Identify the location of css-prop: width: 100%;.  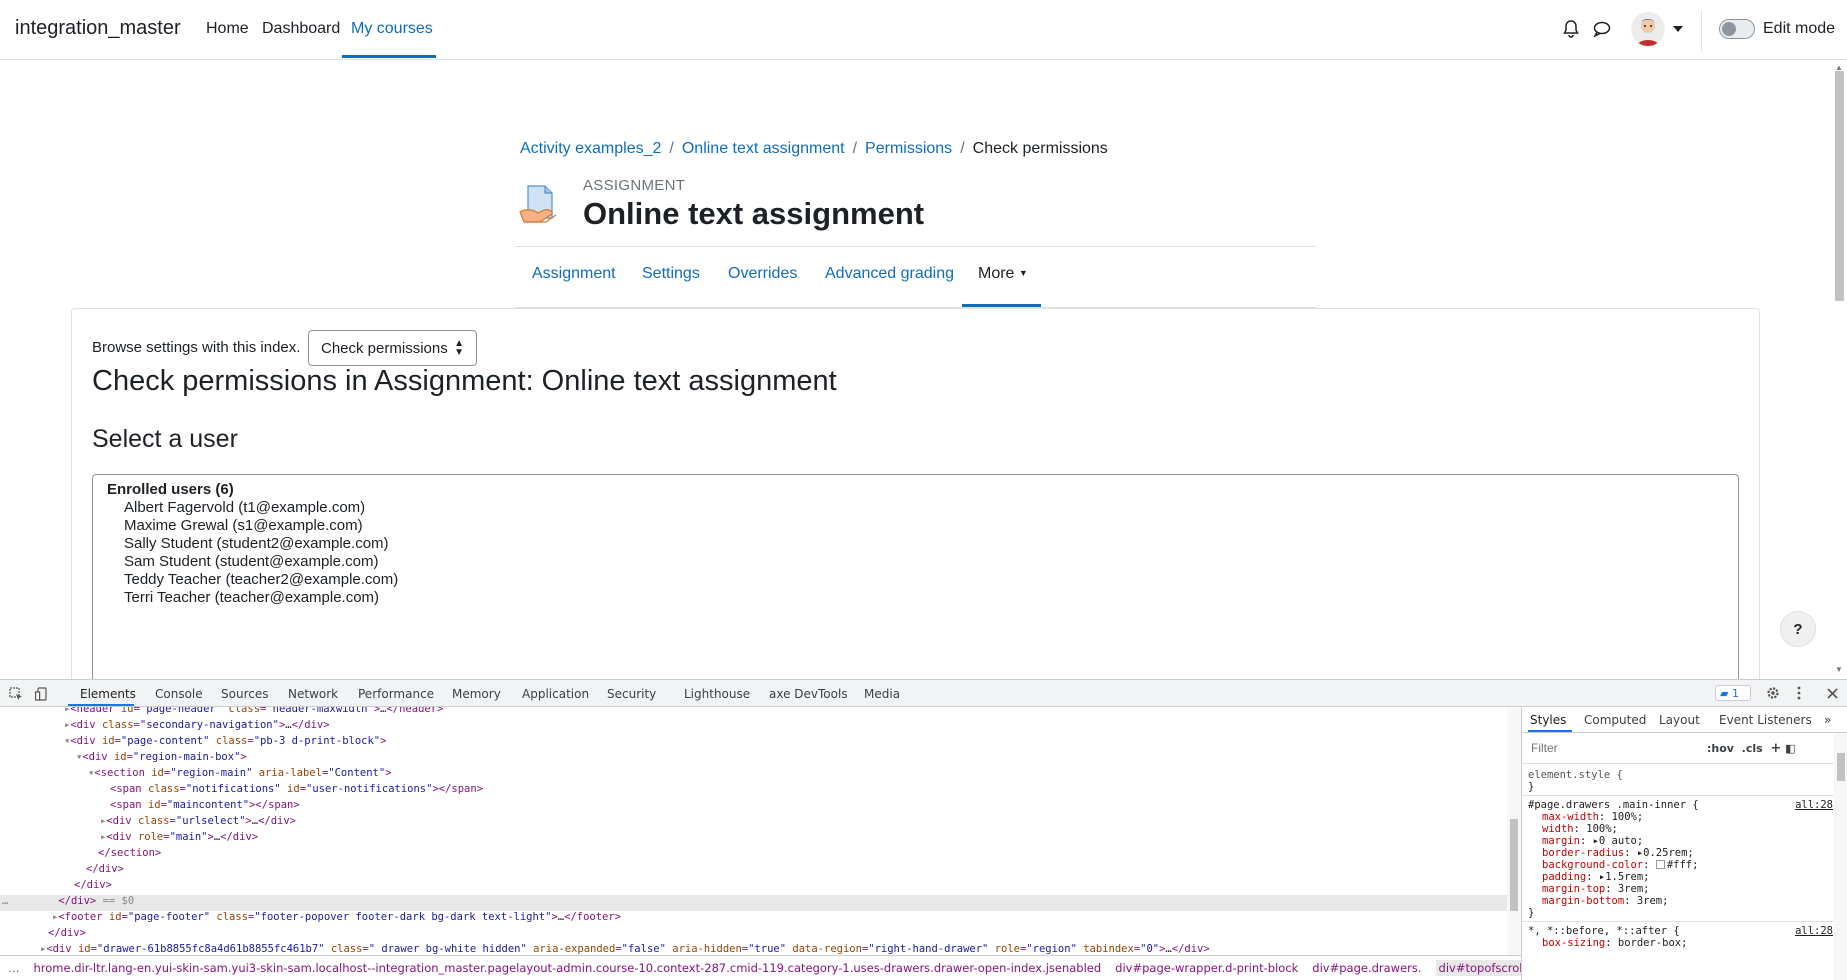
(1580, 829).